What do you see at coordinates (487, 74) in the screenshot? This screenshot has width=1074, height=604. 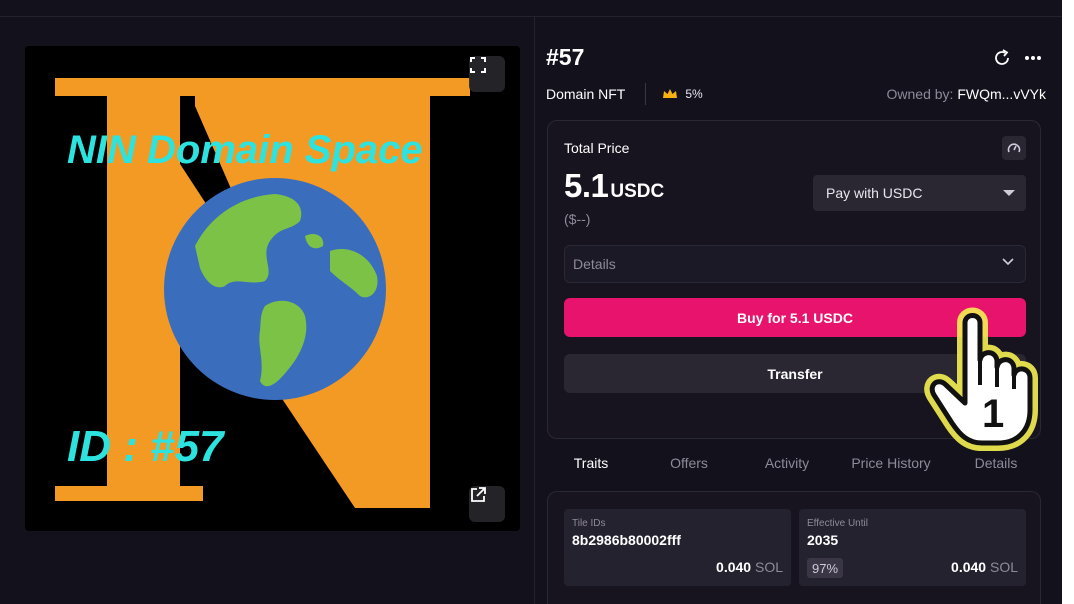 I see `fullscreen-button` at bounding box center [487, 74].